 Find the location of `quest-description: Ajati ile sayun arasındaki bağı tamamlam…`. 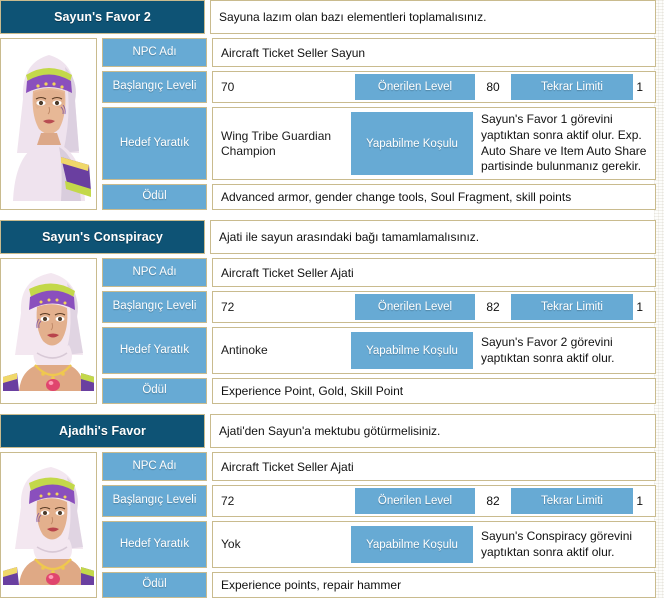

quest-description: Ajati ile sayun arasındaki bağı tamamlam… is located at coordinates (433, 237).